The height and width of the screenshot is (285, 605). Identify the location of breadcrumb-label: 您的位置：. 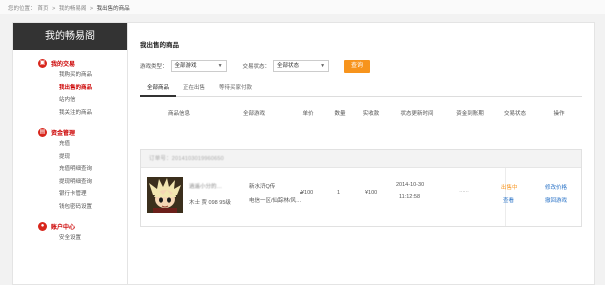
(22, 9).